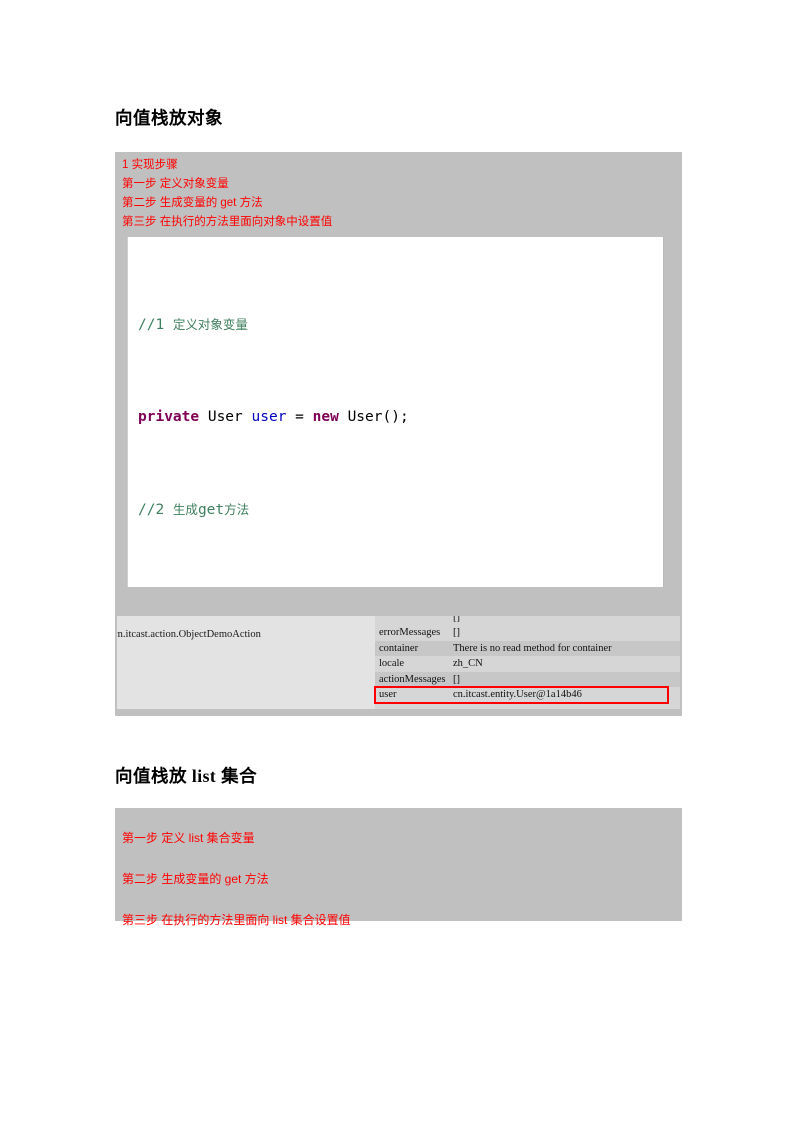 This screenshot has height=1123, width=794. I want to click on table-row: locale zh_CN, so click(527, 664).